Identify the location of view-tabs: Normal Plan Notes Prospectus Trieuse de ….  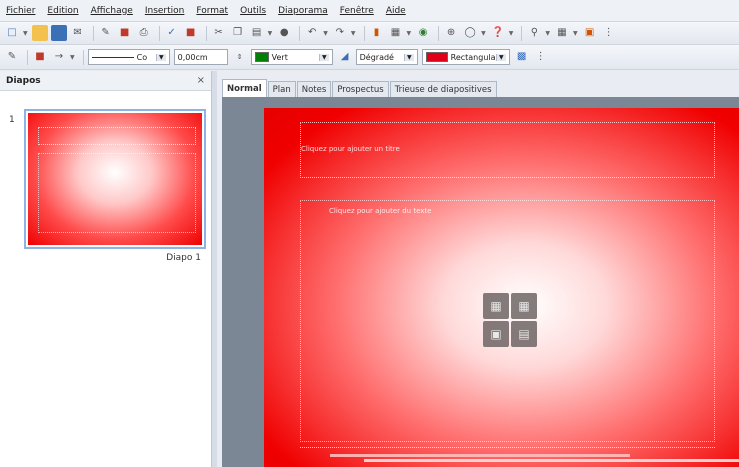
(360, 88).